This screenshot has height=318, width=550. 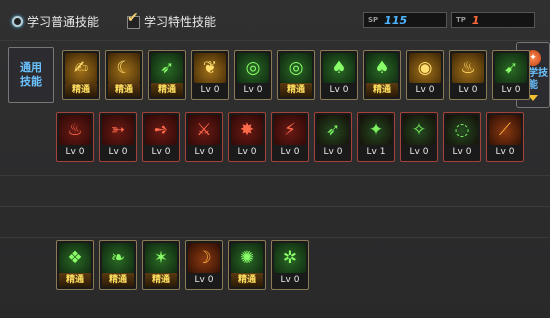 What do you see at coordinates (396, 20) in the screenshot?
I see `sp-value: 115` at bounding box center [396, 20].